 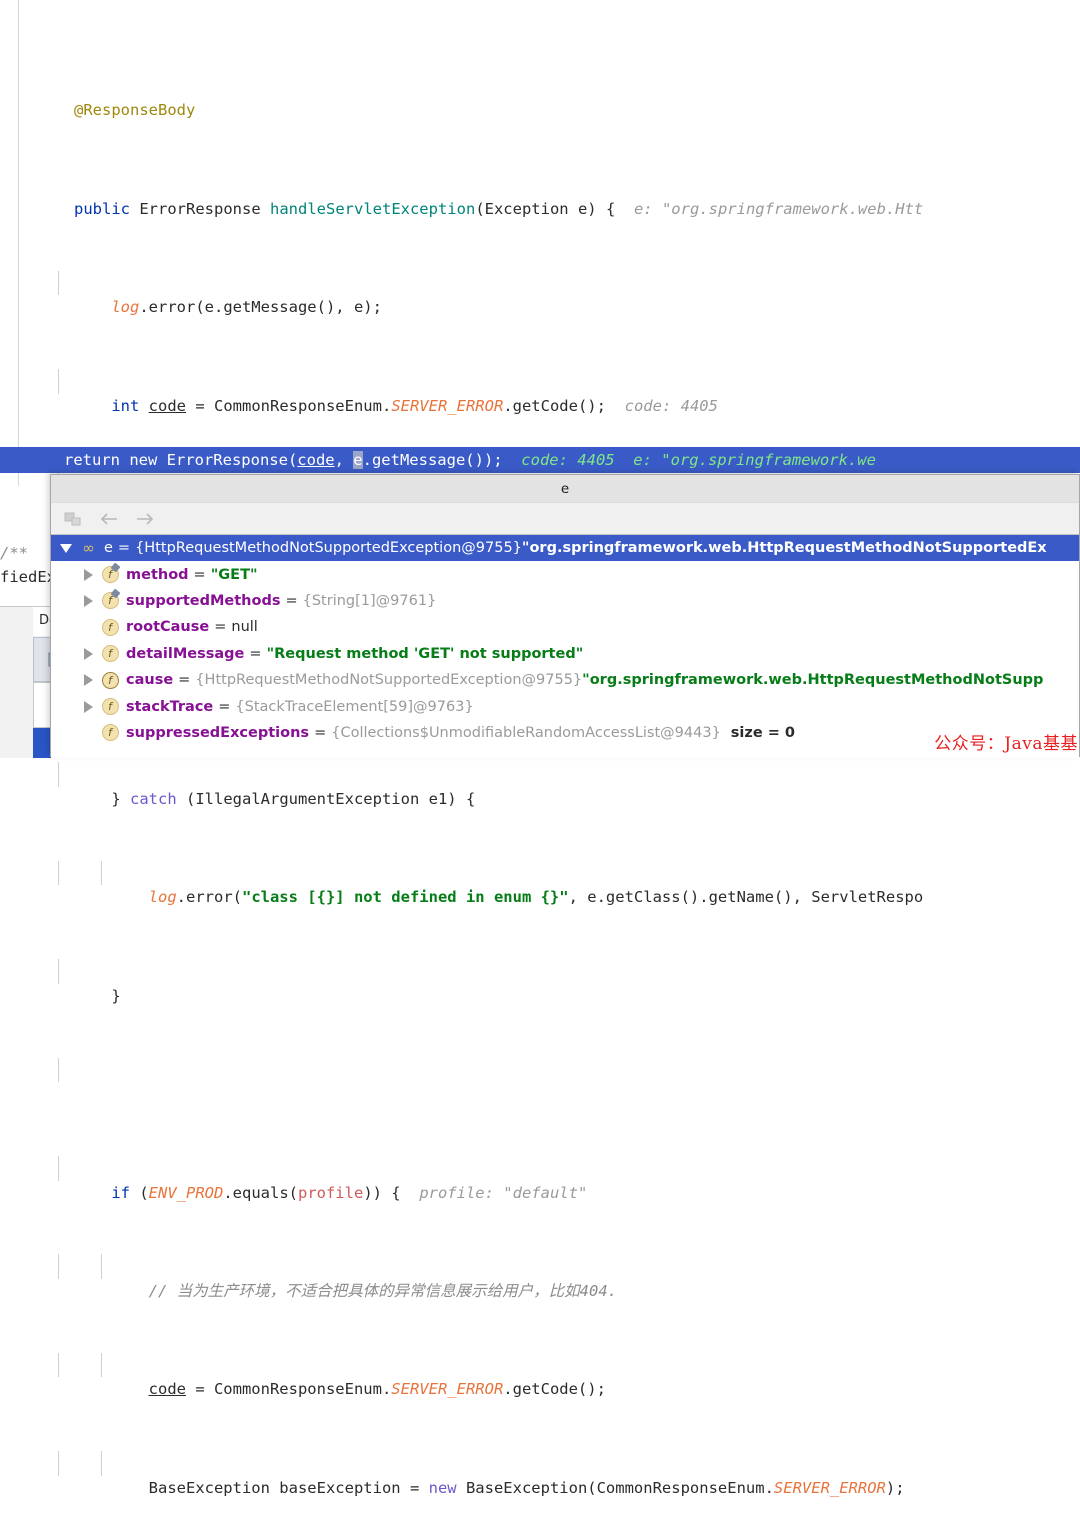 I want to click on variable-reference: {String[1]@9761}, so click(x=369, y=600).